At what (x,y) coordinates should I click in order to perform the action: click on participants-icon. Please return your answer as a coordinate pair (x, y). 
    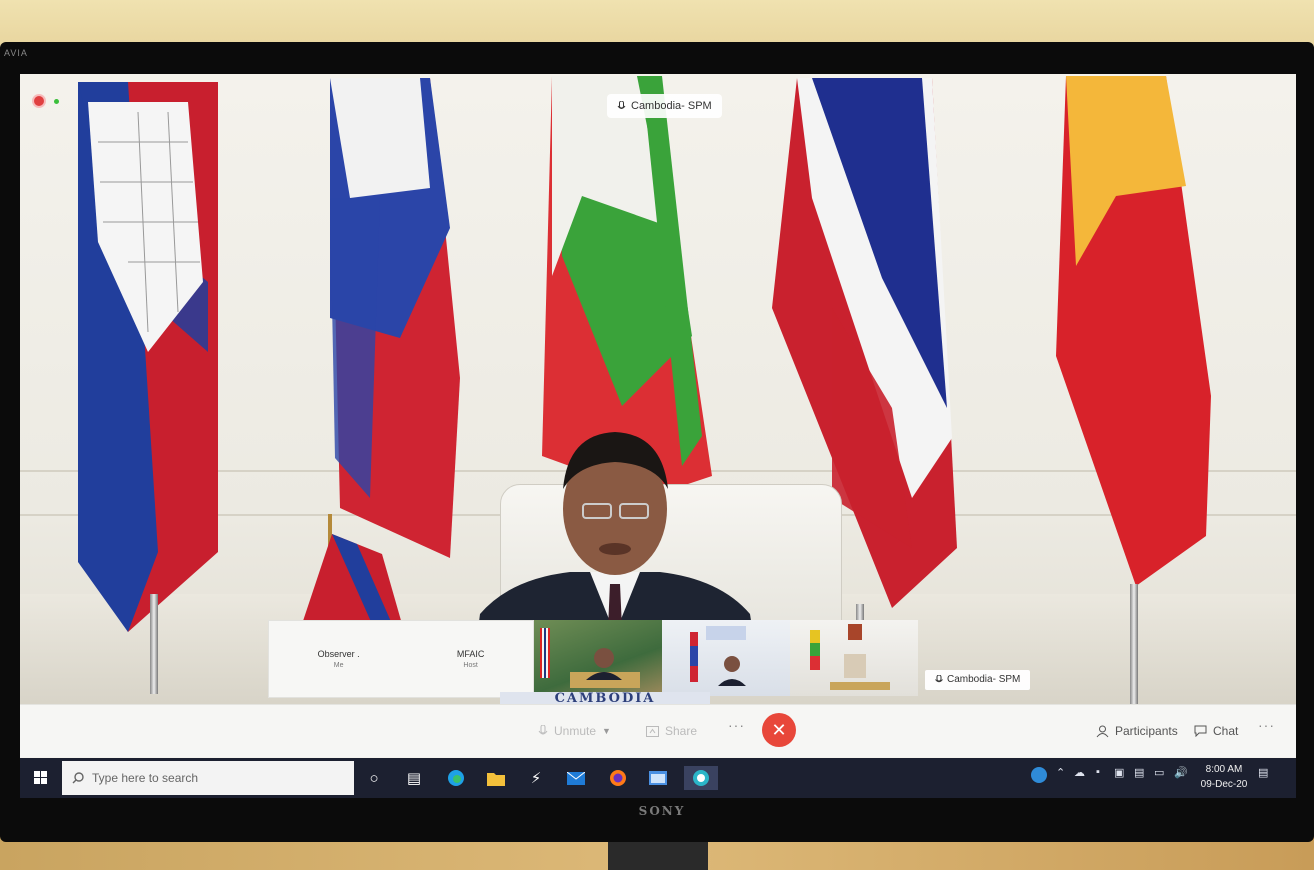
    Looking at the image, I should click on (1102, 731).